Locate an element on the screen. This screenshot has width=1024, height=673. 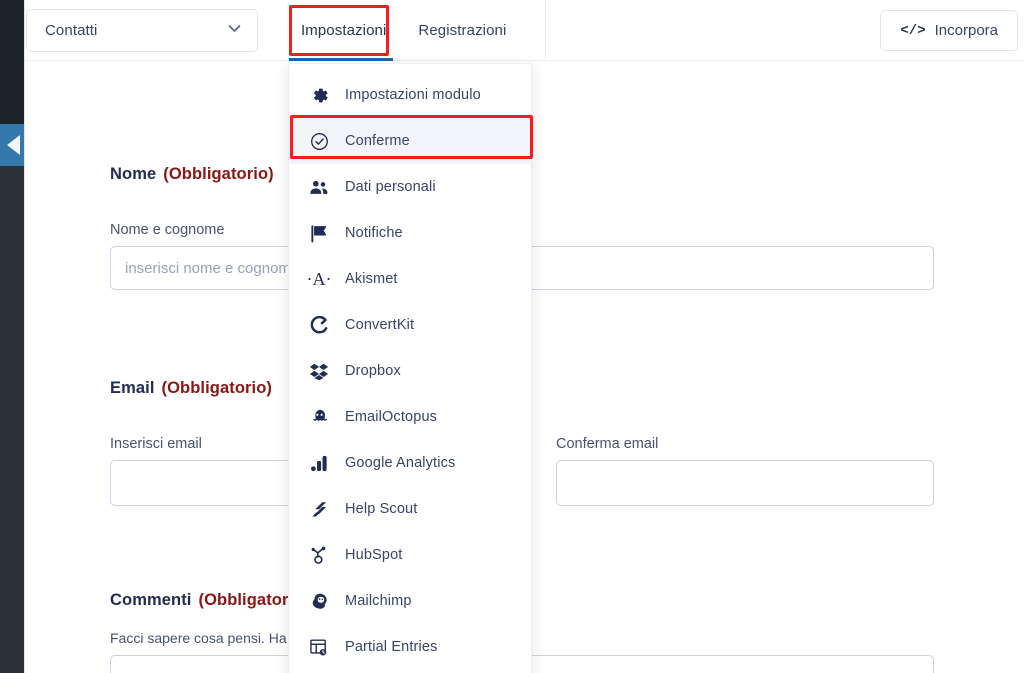
gear-icon is located at coordinates (319, 95).